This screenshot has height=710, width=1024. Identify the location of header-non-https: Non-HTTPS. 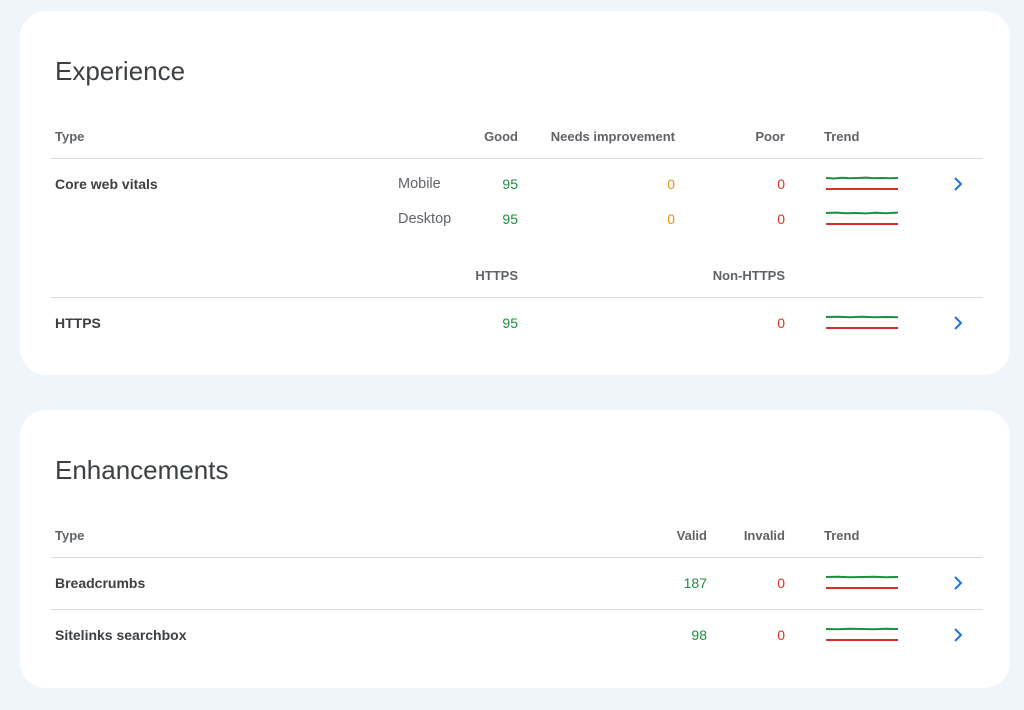
(748, 275).